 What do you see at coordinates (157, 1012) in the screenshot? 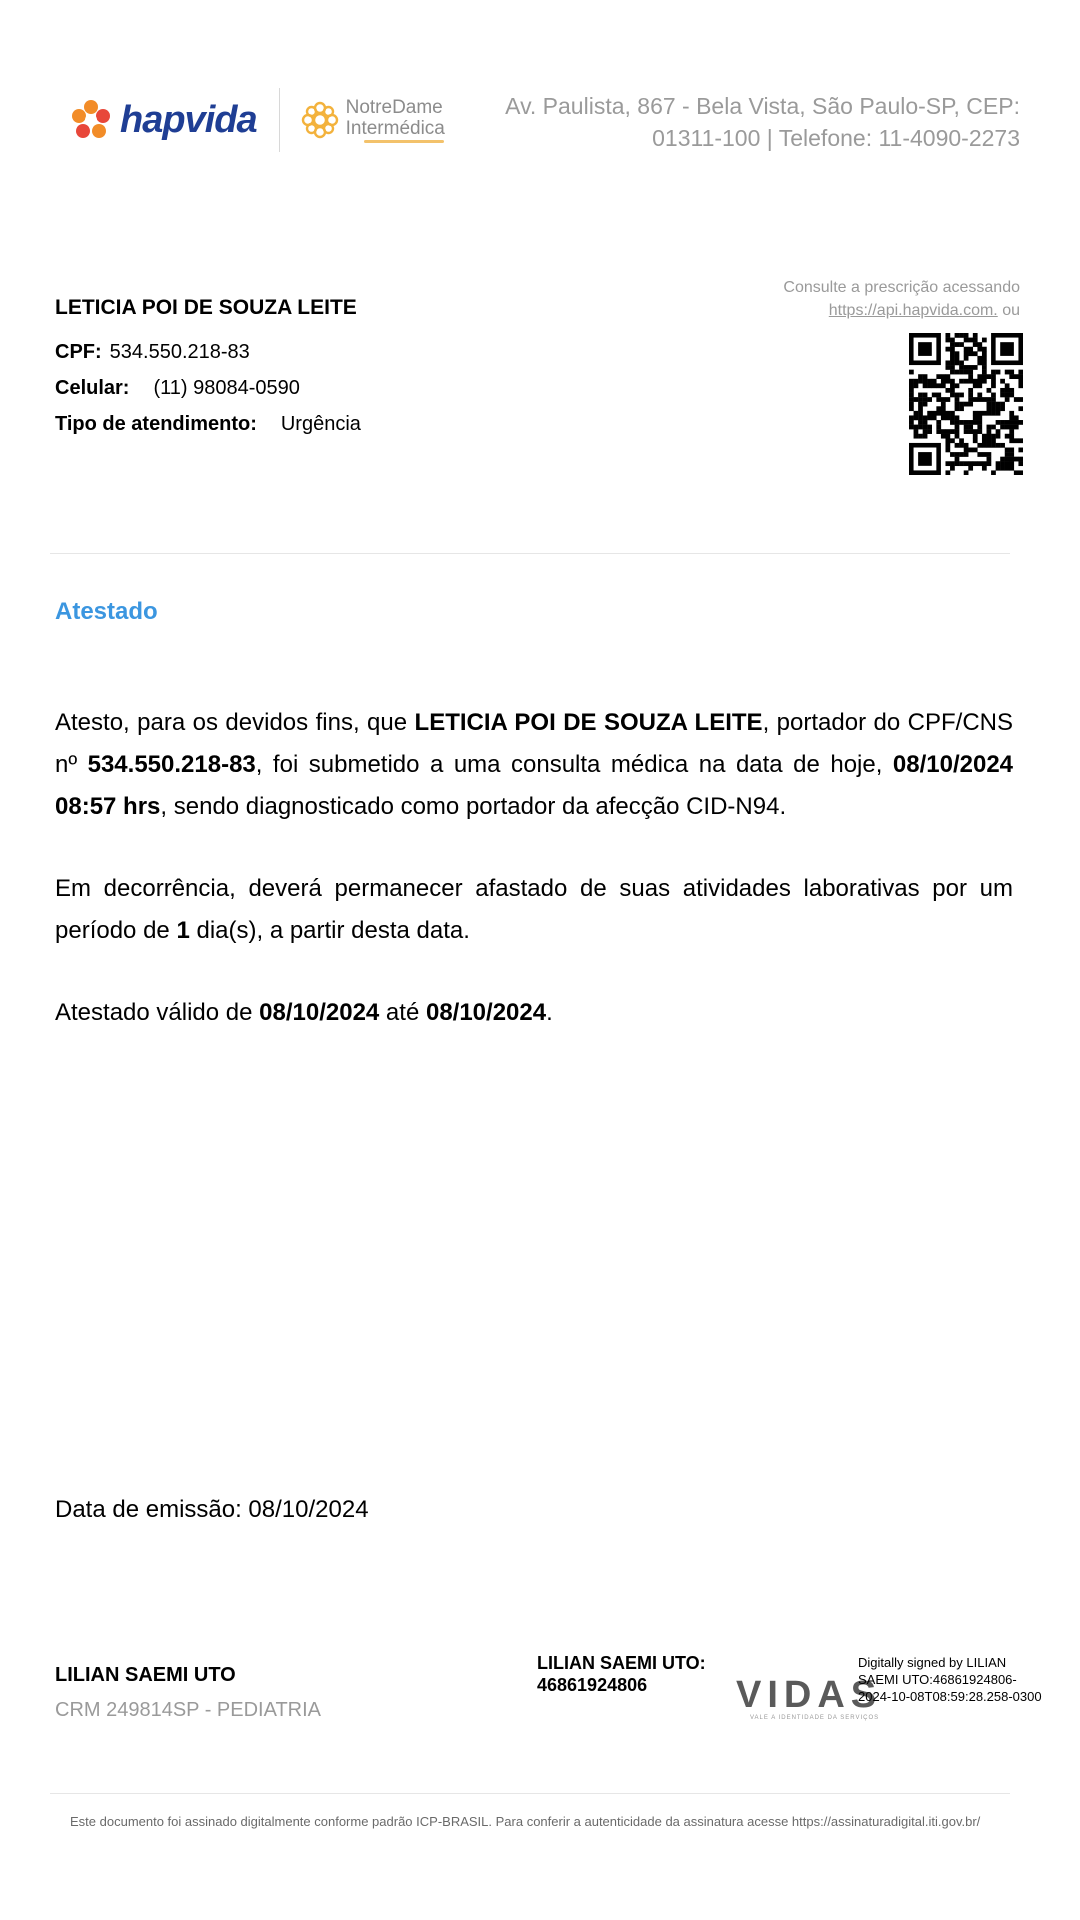
I see `p3-text-a: Atestado válido de` at bounding box center [157, 1012].